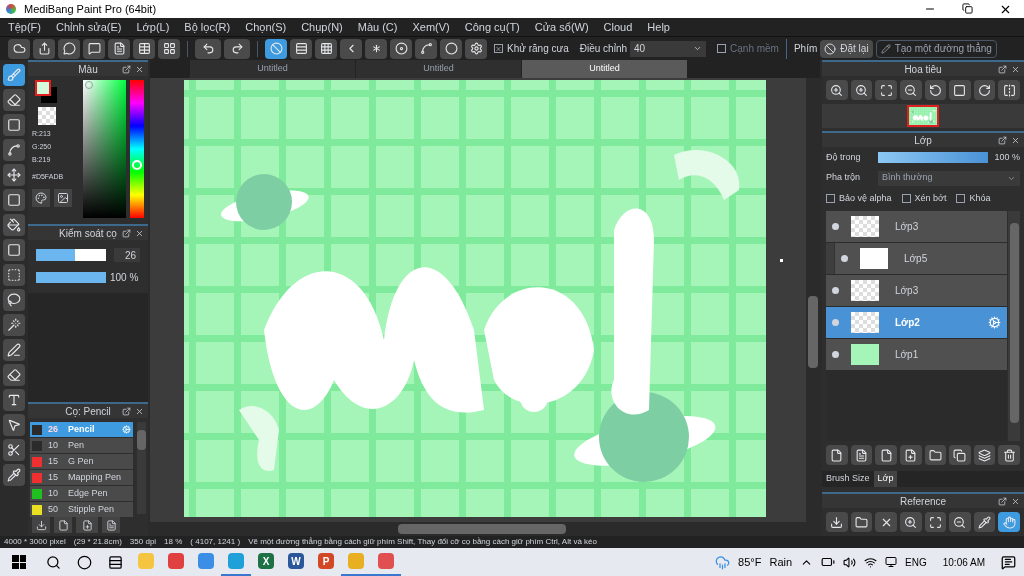 The image size is (1024, 576). What do you see at coordinates (658, 27) in the screenshot?
I see `menu-item: Help` at bounding box center [658, 27].